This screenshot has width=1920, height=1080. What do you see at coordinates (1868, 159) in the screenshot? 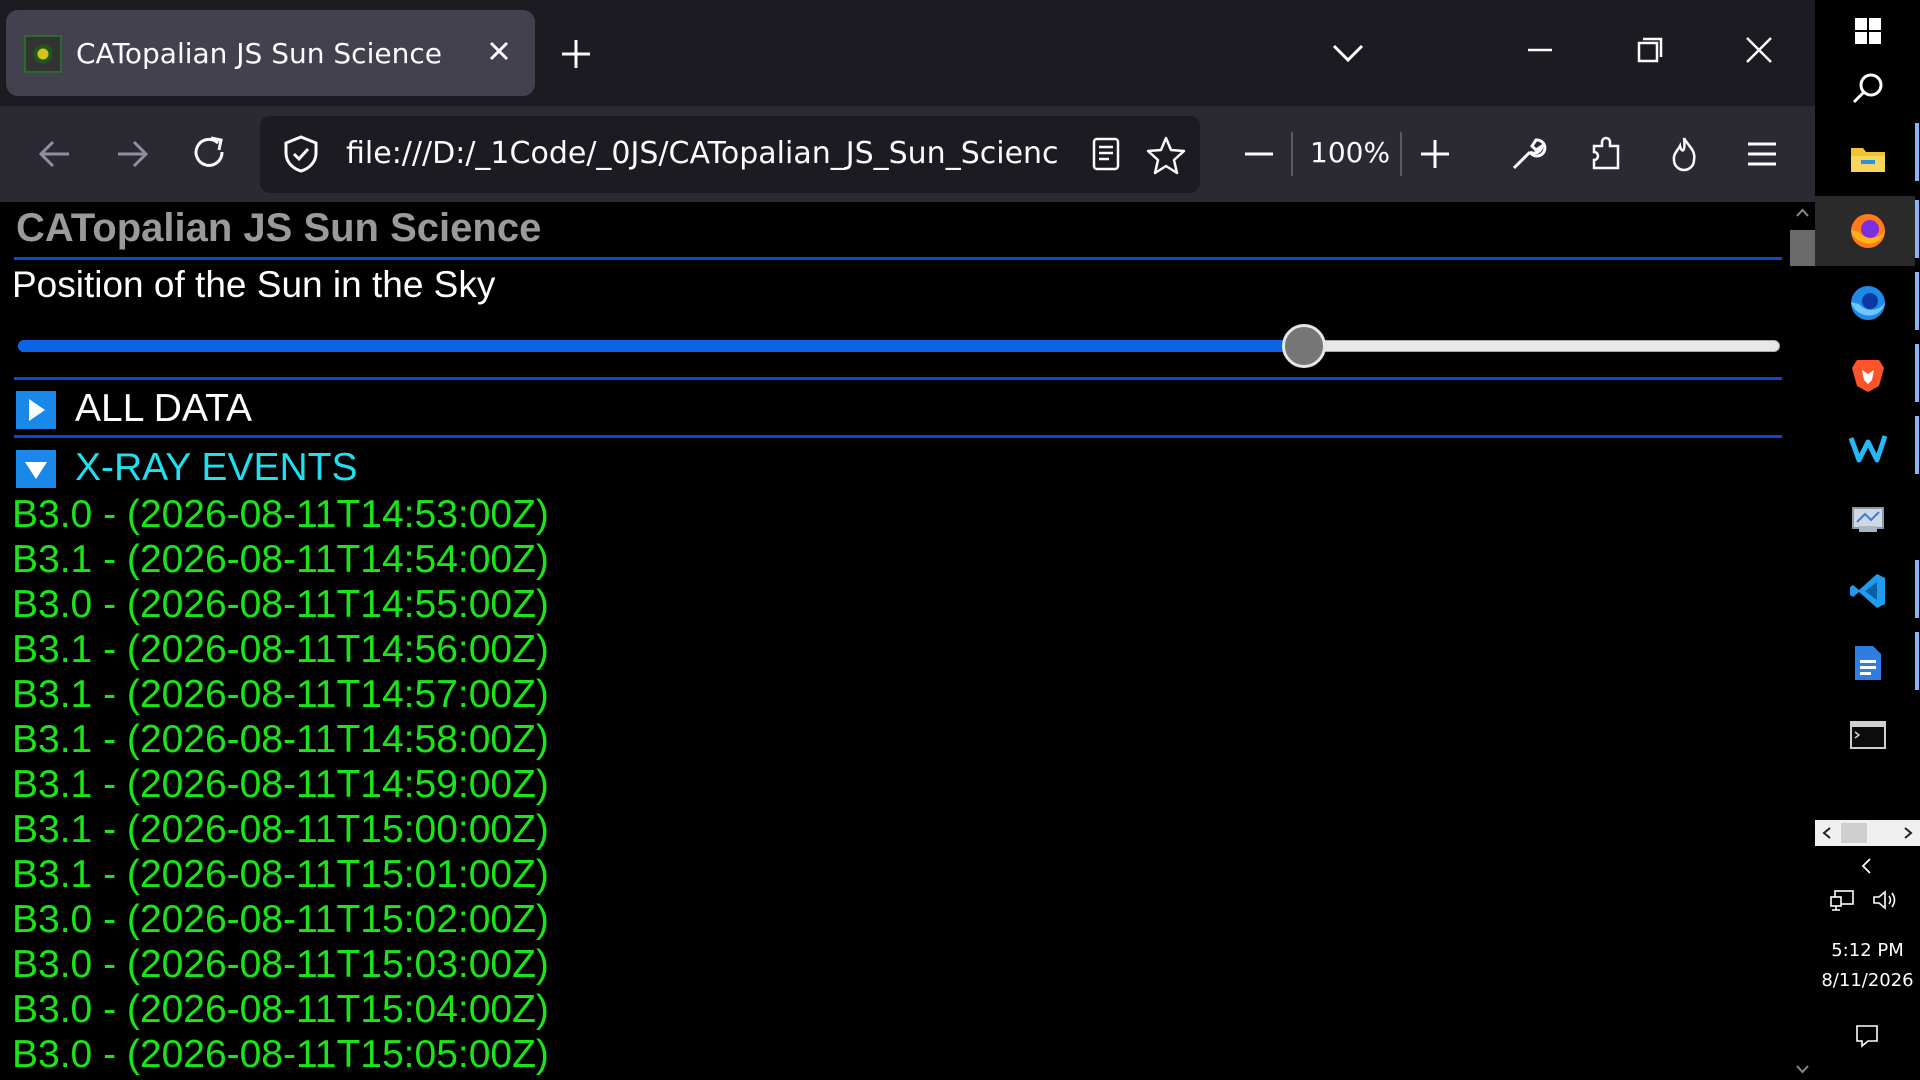
I see `file-explorer-icon` at bounding box center [1868, 159].